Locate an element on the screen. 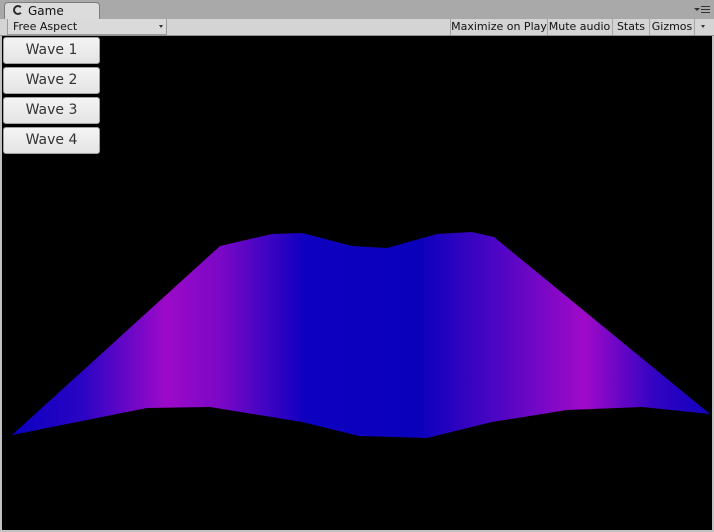  gizmos-label: Gizmos is located at coordinates (672, 26).